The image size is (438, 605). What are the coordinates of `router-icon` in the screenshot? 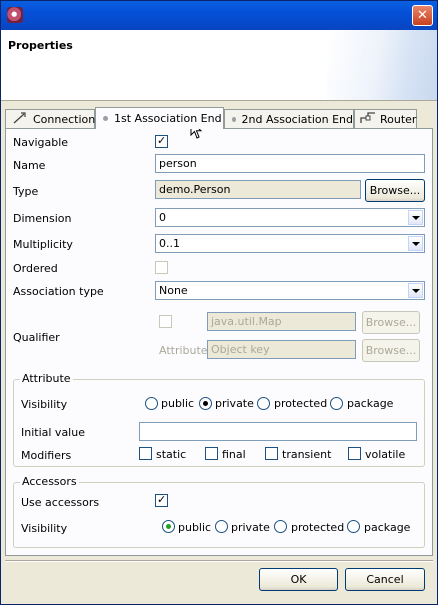 It's located at (368, 119).